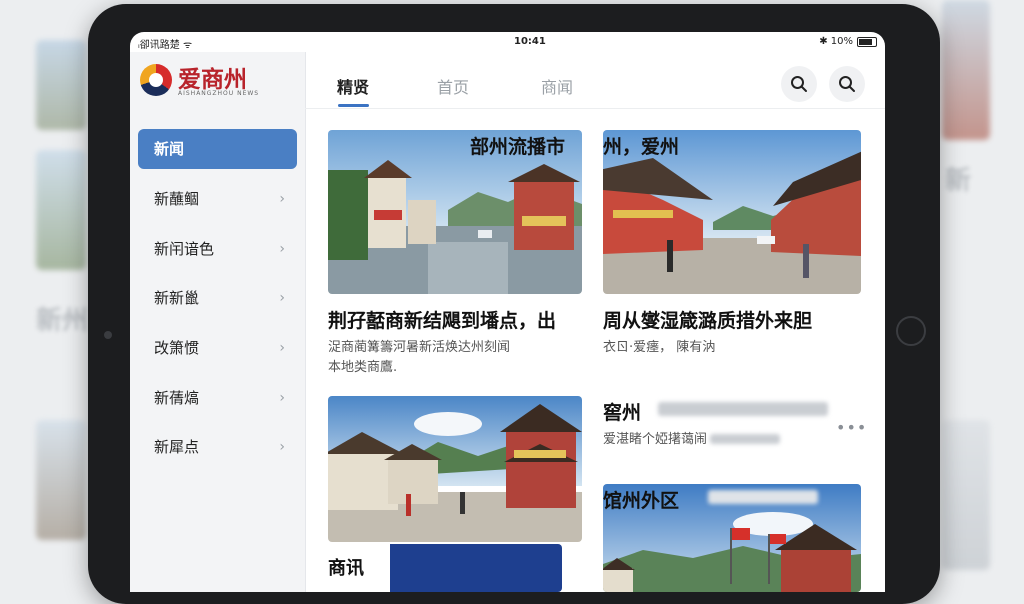 Image resolution: width=1024 pixels, height=604 pixels. I want to click on sidebar-item-news: 新闻, so click(217, 149).